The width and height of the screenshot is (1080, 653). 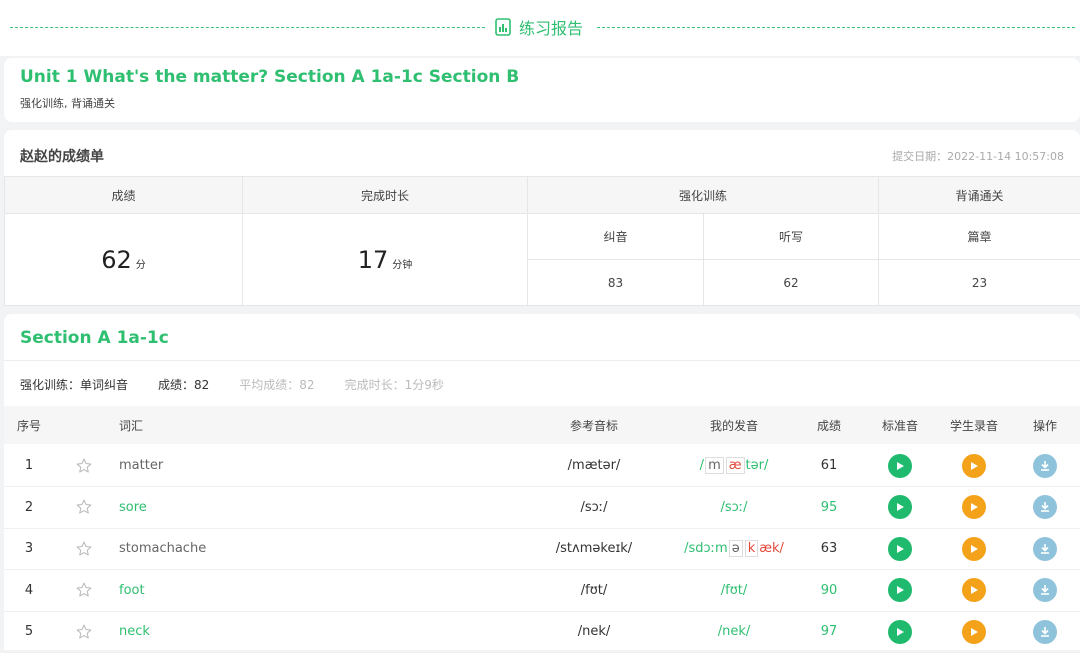 I want to click on row-word: foot, so click(x=132, y=590).